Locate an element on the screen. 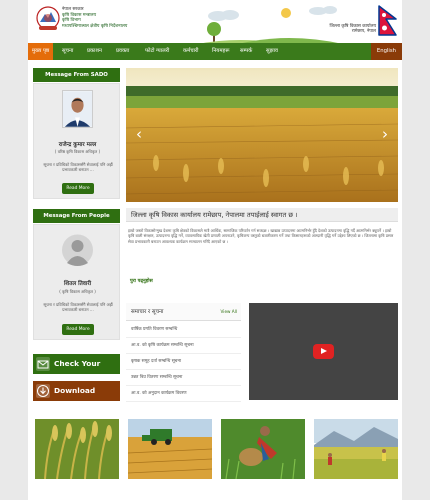  people-read-more-button: Read More is located at coordinates (78, 329).